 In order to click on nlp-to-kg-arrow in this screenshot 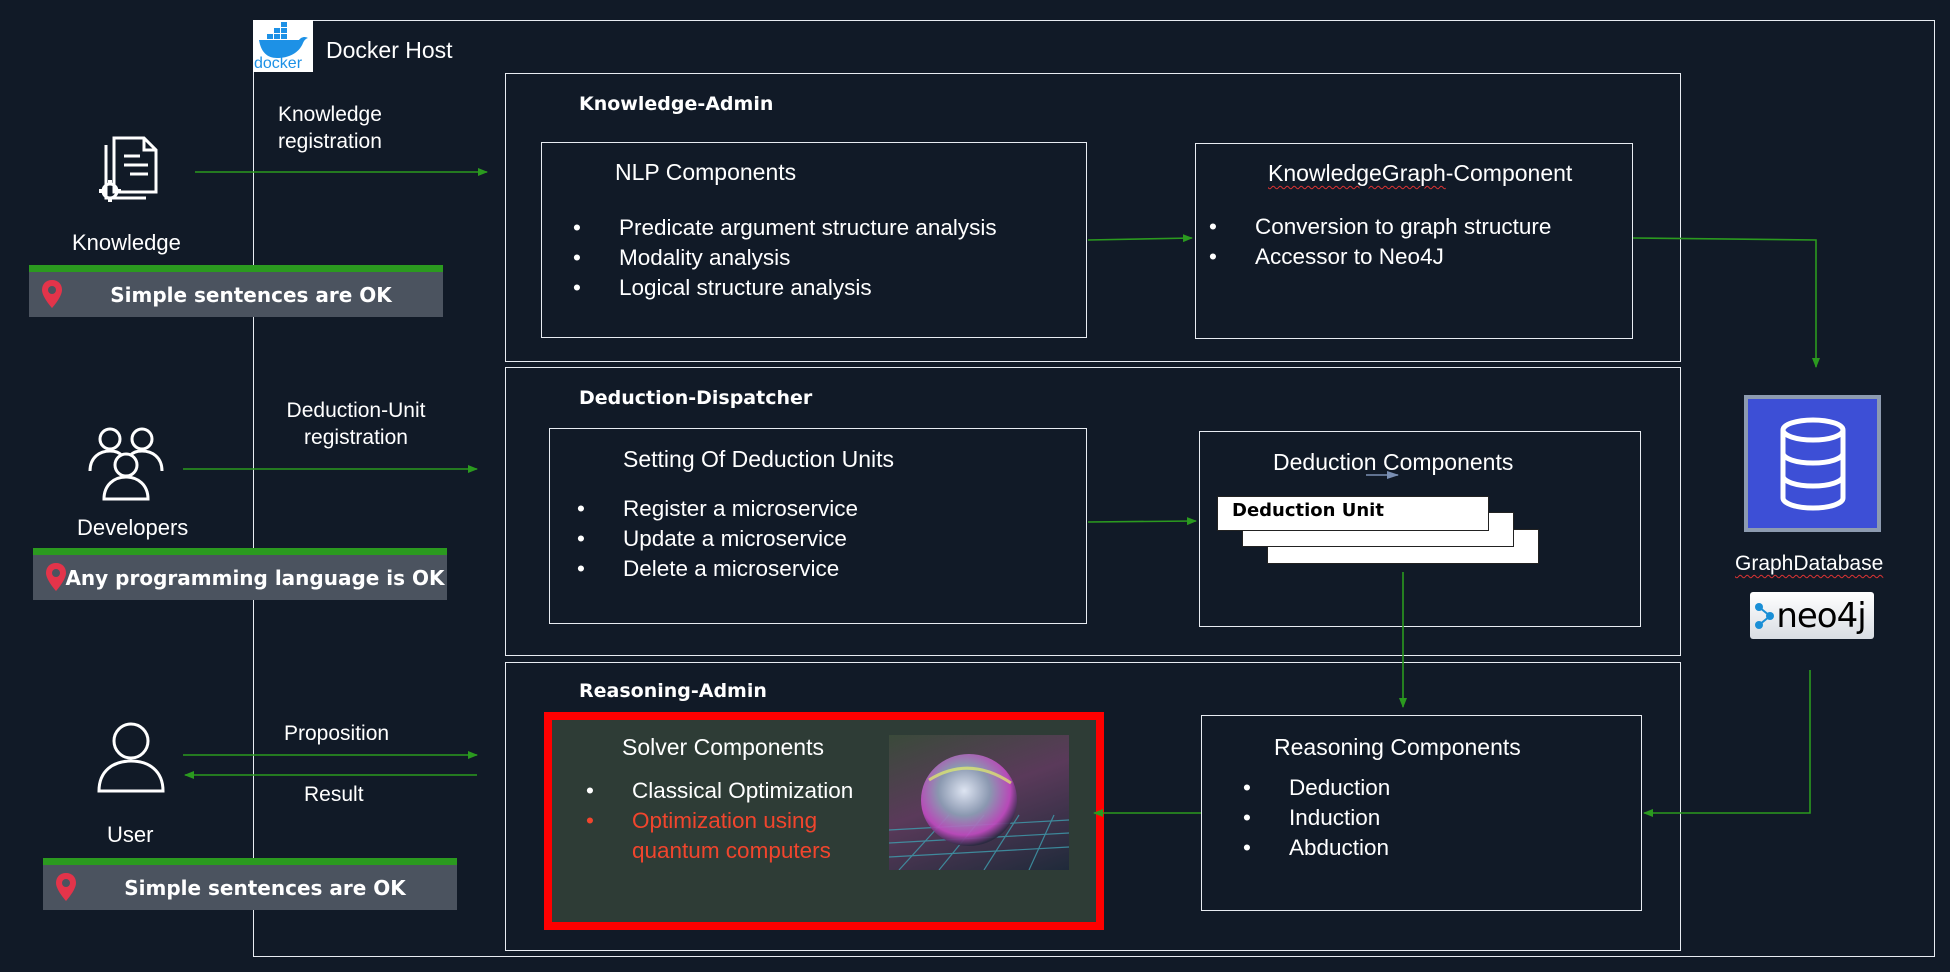, I will do `click(1140, 238)`.